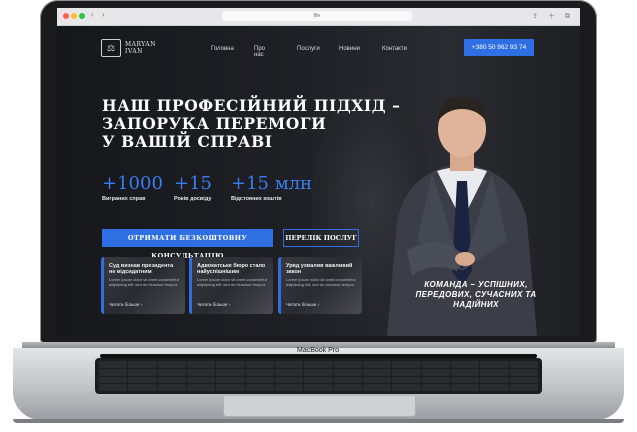 The height and width of the screenshot is (432, 637). I want to click on stat-years: +15 Років досвіду, so click(193, 187).